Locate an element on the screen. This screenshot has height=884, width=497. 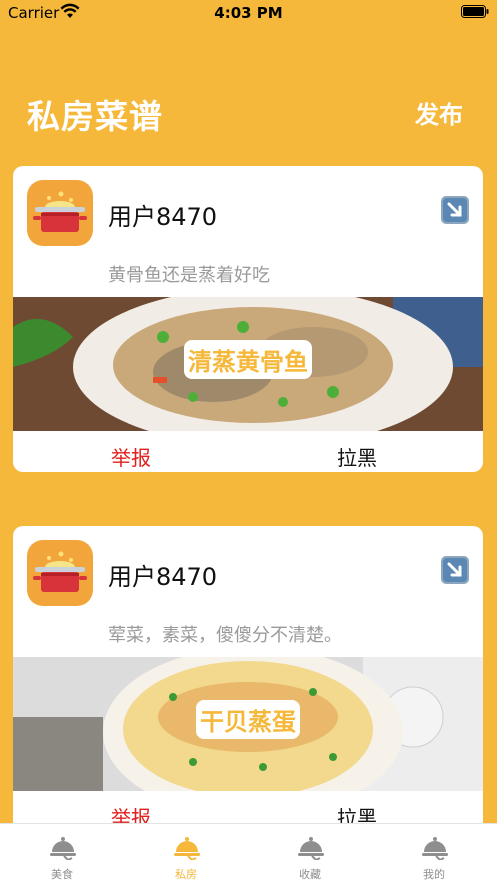
tab-label: 私房 is located at coordinates (186, 874).